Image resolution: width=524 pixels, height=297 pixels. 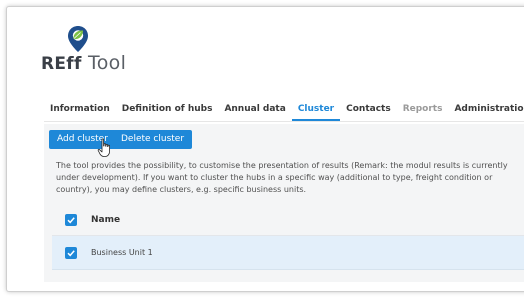 I want to click on table-header-row: Name, so click(x=288, y=220).